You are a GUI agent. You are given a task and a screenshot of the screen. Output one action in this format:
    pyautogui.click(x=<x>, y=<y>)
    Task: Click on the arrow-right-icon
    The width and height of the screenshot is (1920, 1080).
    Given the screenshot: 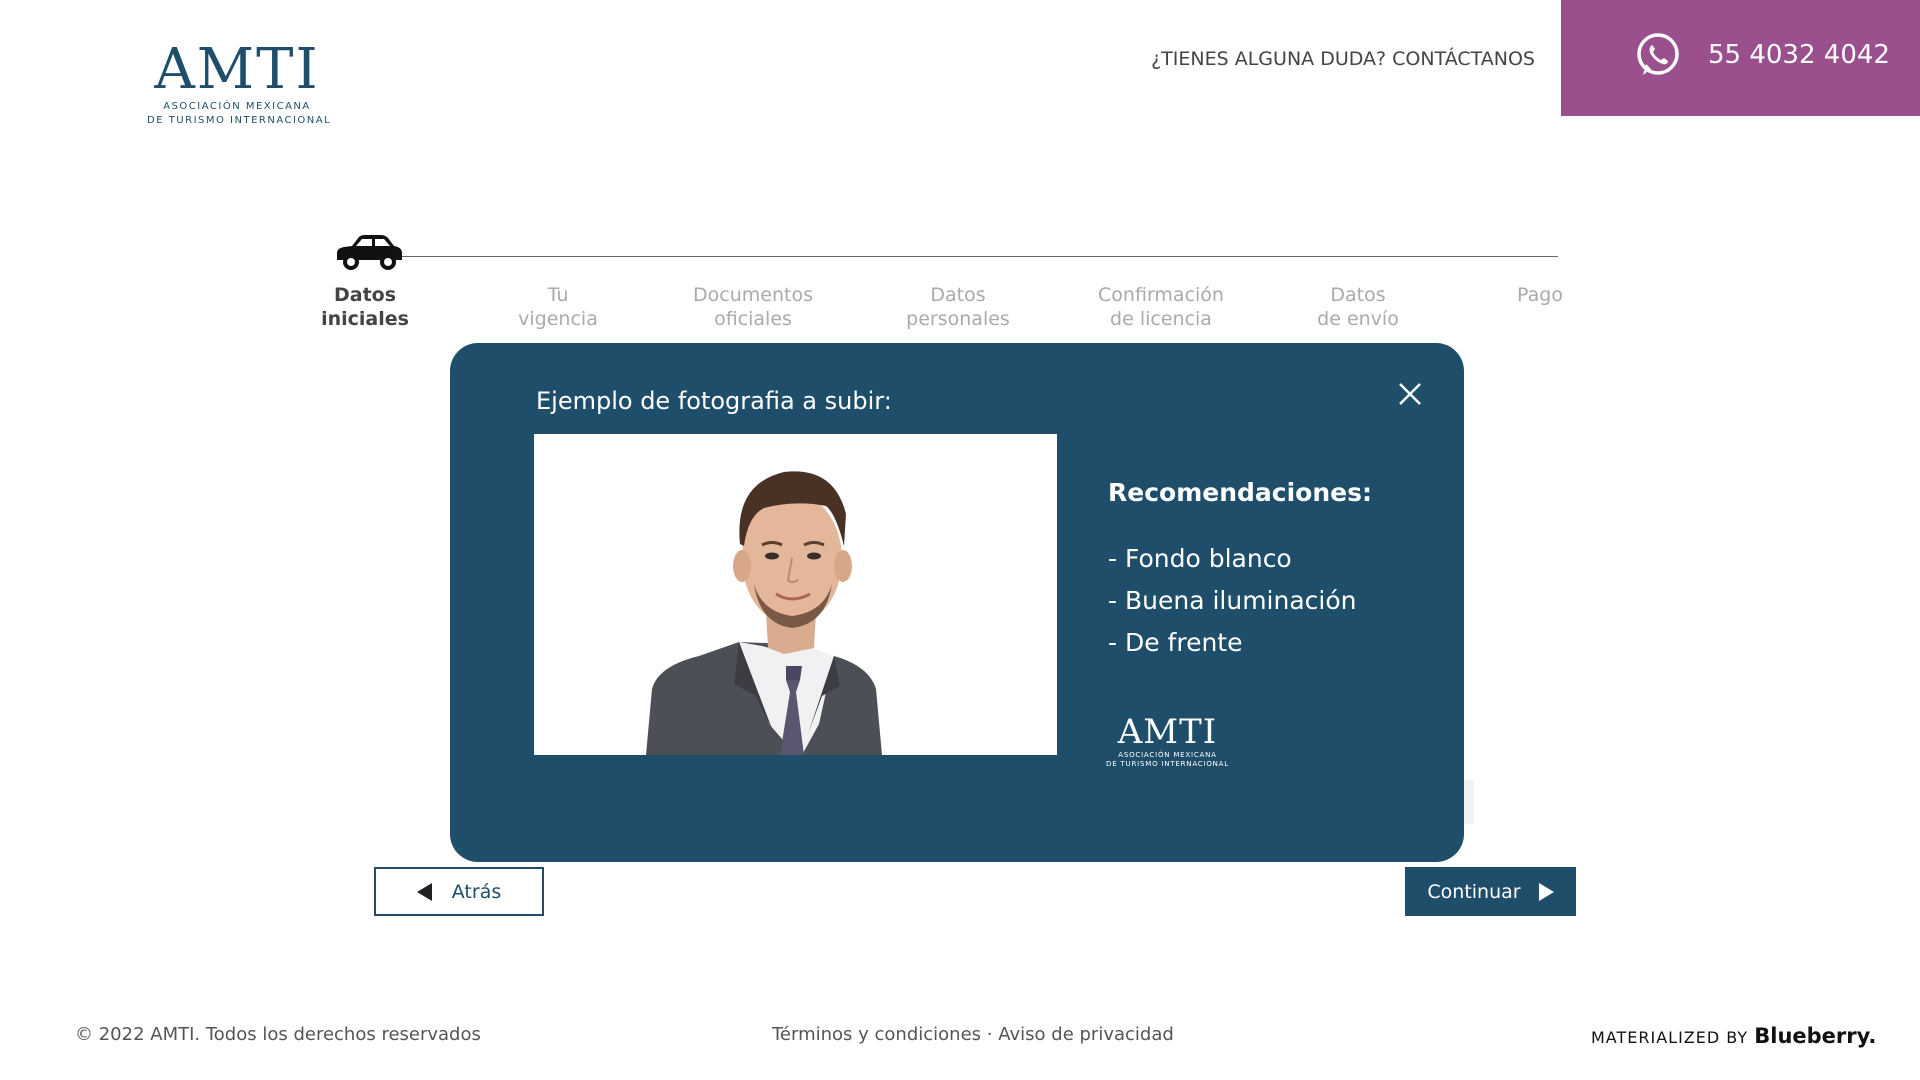 What is the action you would take?
    pyautogui.click(x=1546, y=891)
    